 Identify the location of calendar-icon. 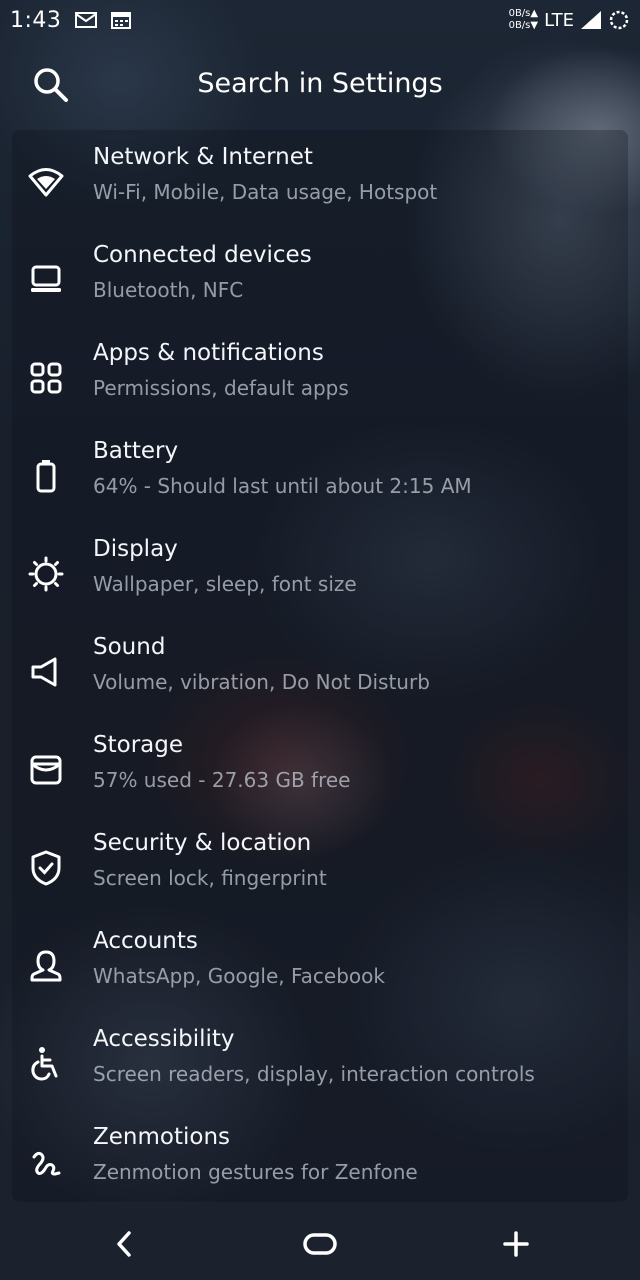
(121, 20).